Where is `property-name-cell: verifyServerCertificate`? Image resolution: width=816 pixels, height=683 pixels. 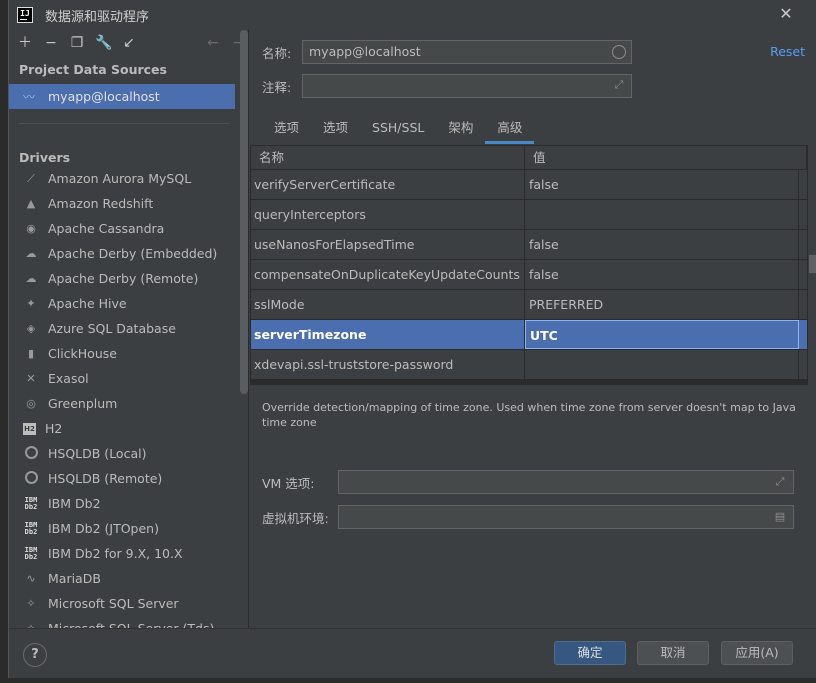
property-name-cell: verifyServerCertificate is located at coordinates (388, 184).